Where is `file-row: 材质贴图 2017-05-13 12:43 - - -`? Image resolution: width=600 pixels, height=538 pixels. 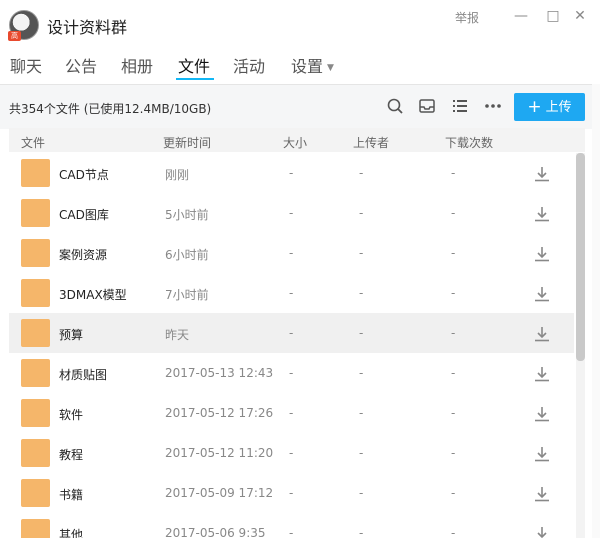
file-row: 材质贴图 2017-05-13 12:43 - - - is located at coordinates (291, 373).